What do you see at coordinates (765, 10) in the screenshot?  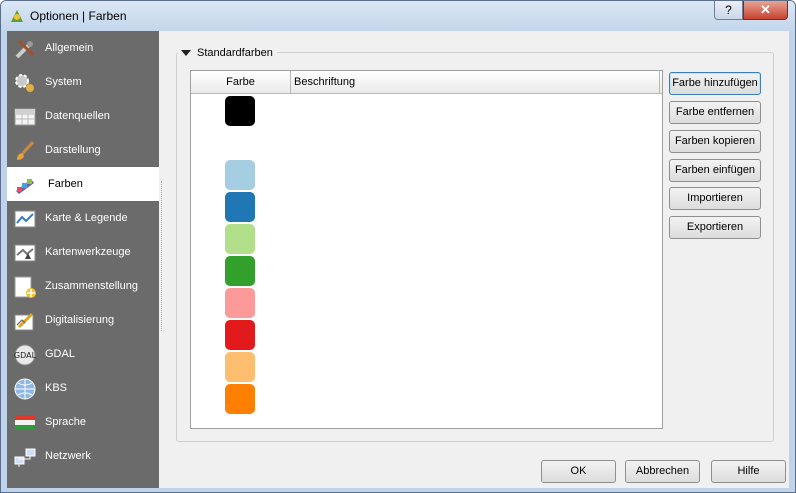 I see `close-window-button: ✕` at bounding box center [765, 10].